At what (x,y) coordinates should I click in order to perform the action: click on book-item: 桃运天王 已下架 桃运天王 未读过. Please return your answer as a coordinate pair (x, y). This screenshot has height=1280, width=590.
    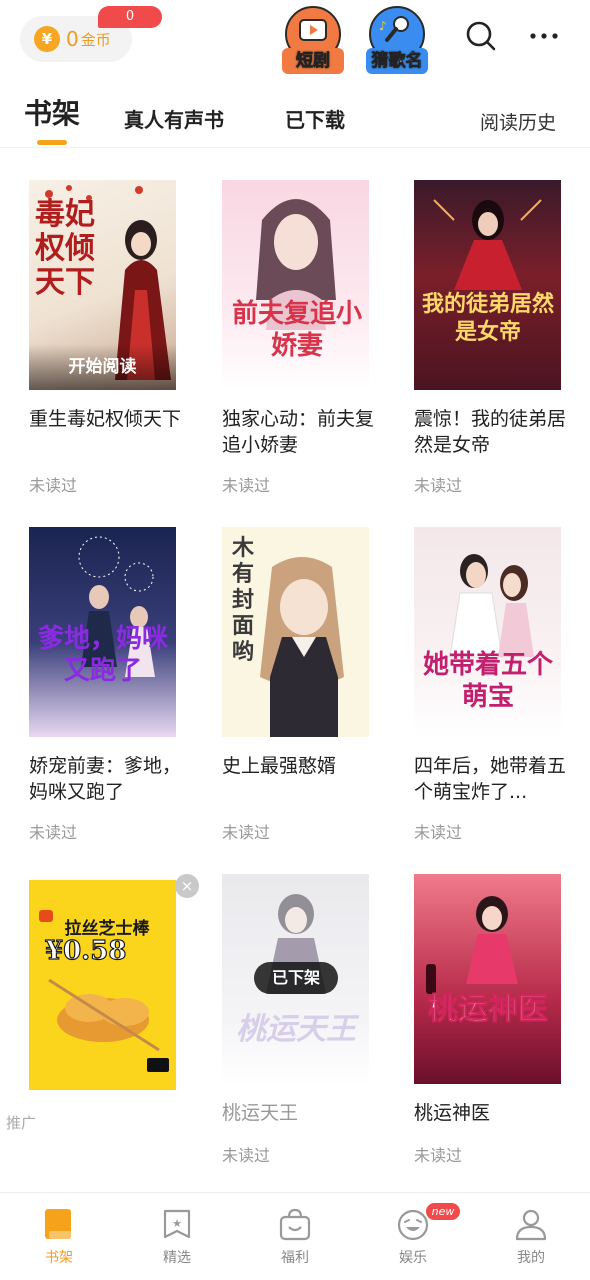
    Looking at the image, I should click on (302, 1024).